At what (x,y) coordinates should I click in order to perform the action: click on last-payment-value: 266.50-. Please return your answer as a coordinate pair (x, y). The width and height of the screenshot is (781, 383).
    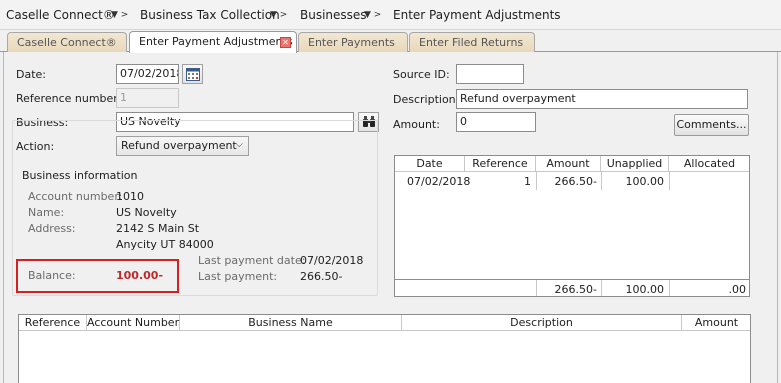
    Looking at the image, I should click on (321, 276).